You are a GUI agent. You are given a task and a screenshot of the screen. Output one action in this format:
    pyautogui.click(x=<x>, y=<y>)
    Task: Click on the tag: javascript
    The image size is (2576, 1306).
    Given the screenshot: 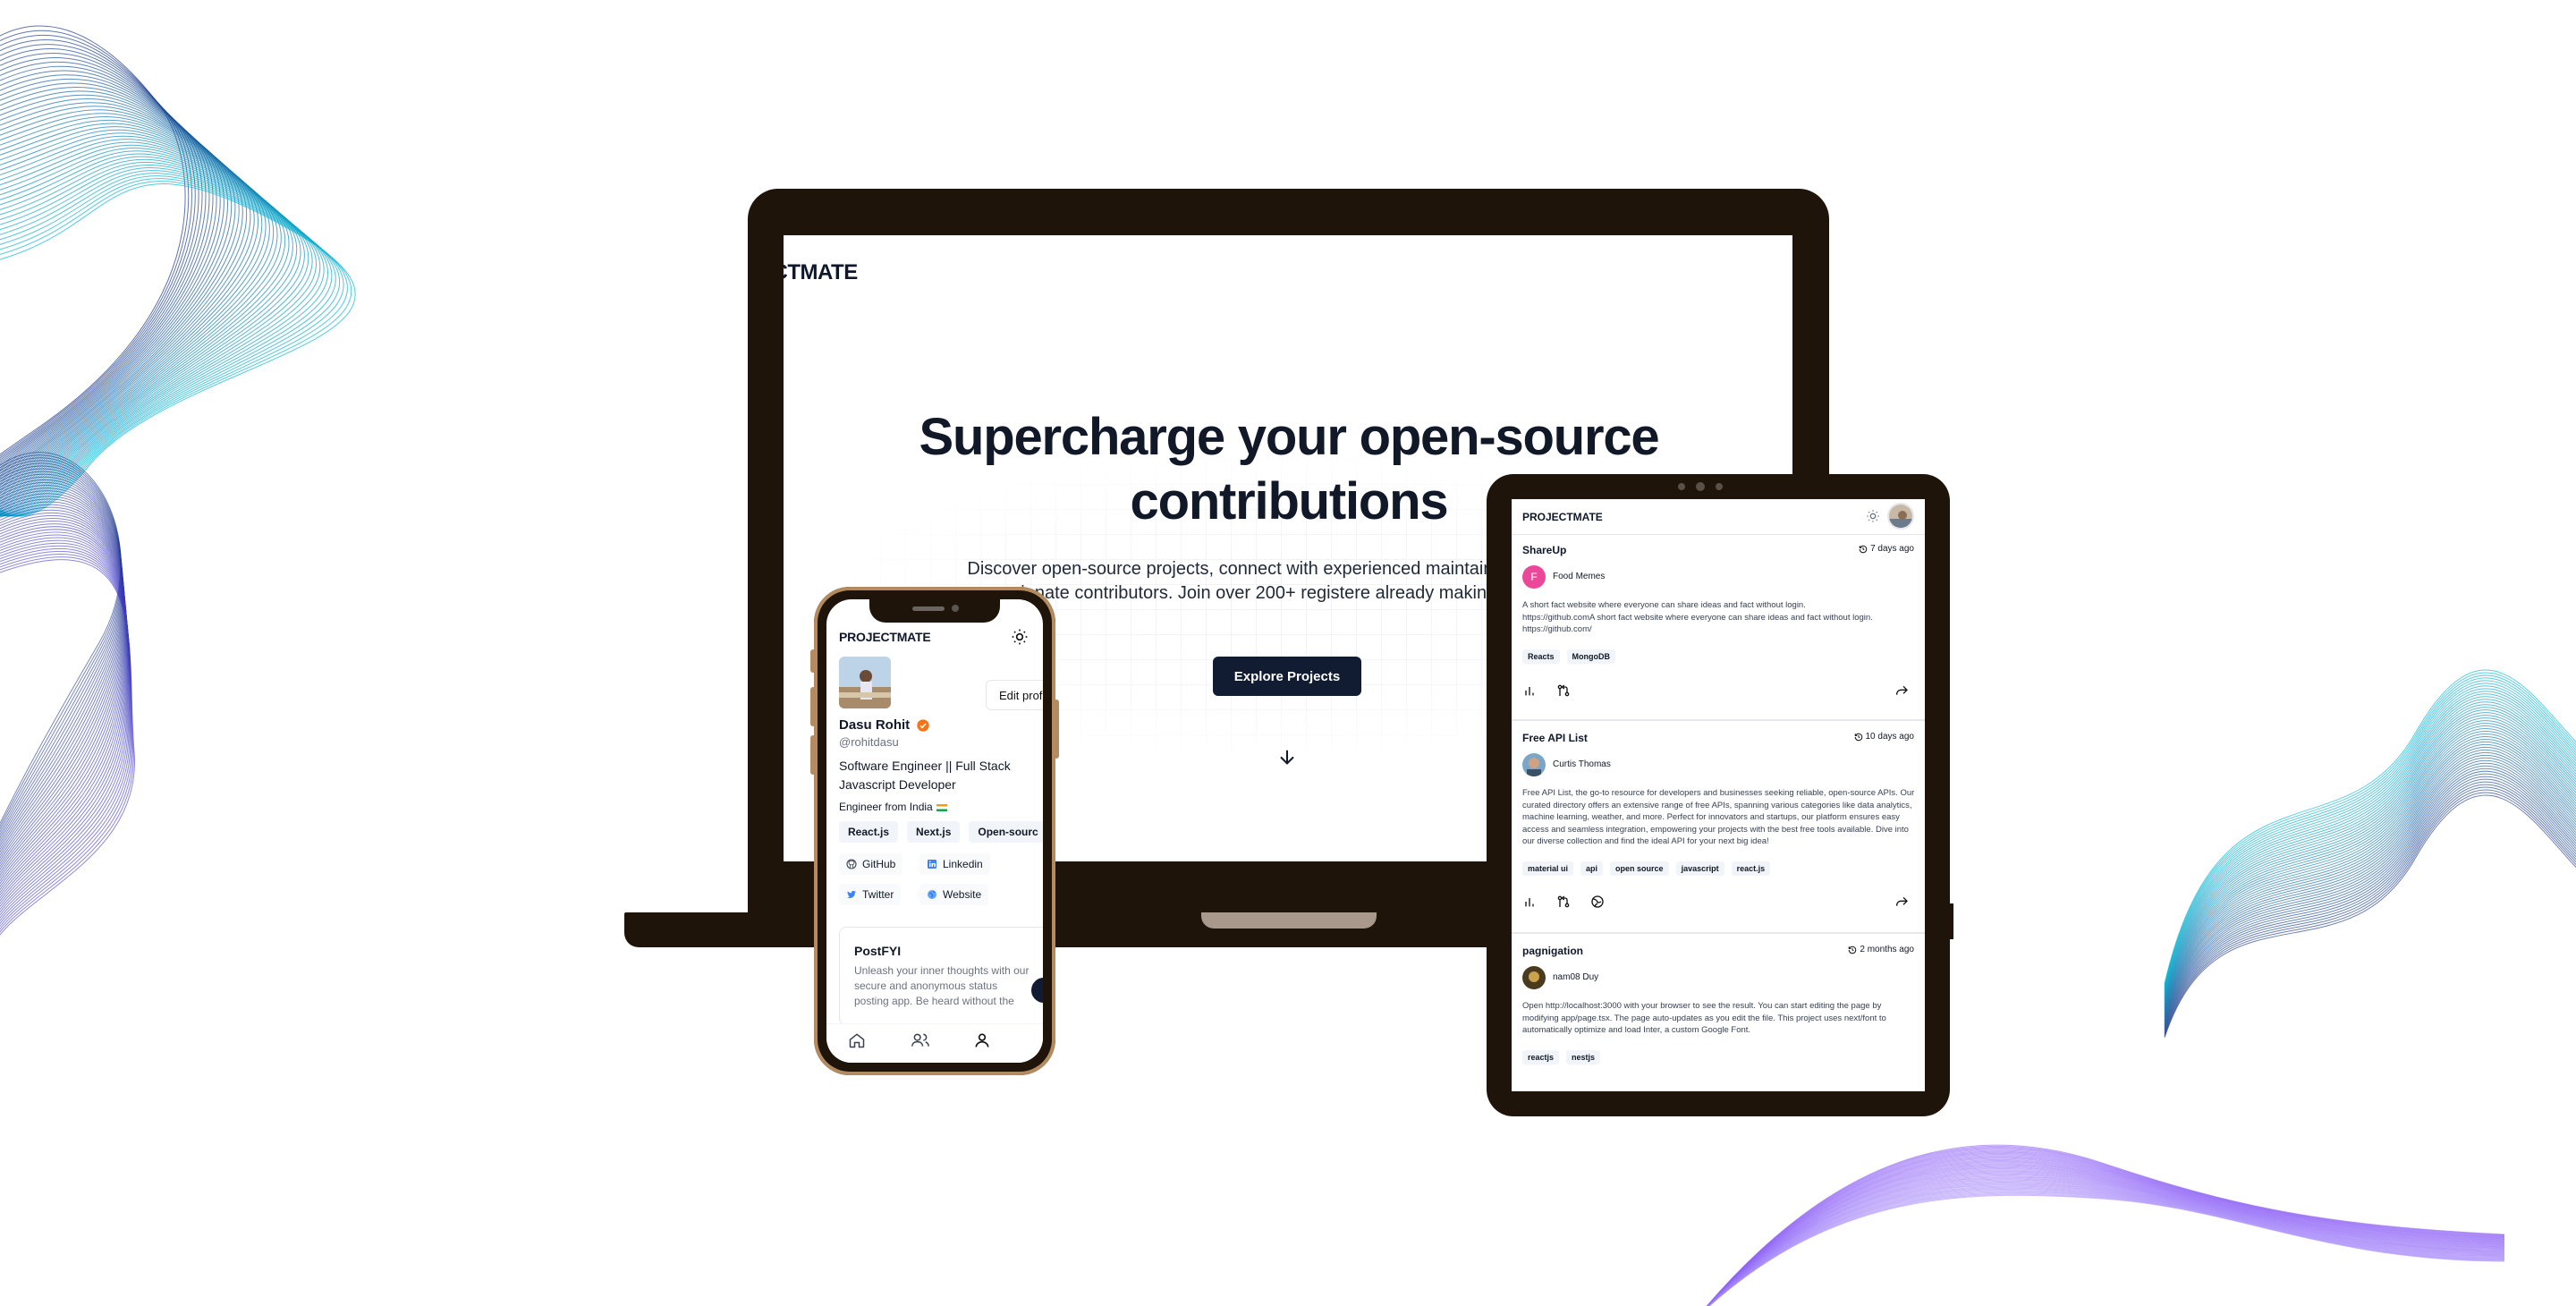 What is the action you would take?
    pyautogui.click(x=1699, y=868)
    